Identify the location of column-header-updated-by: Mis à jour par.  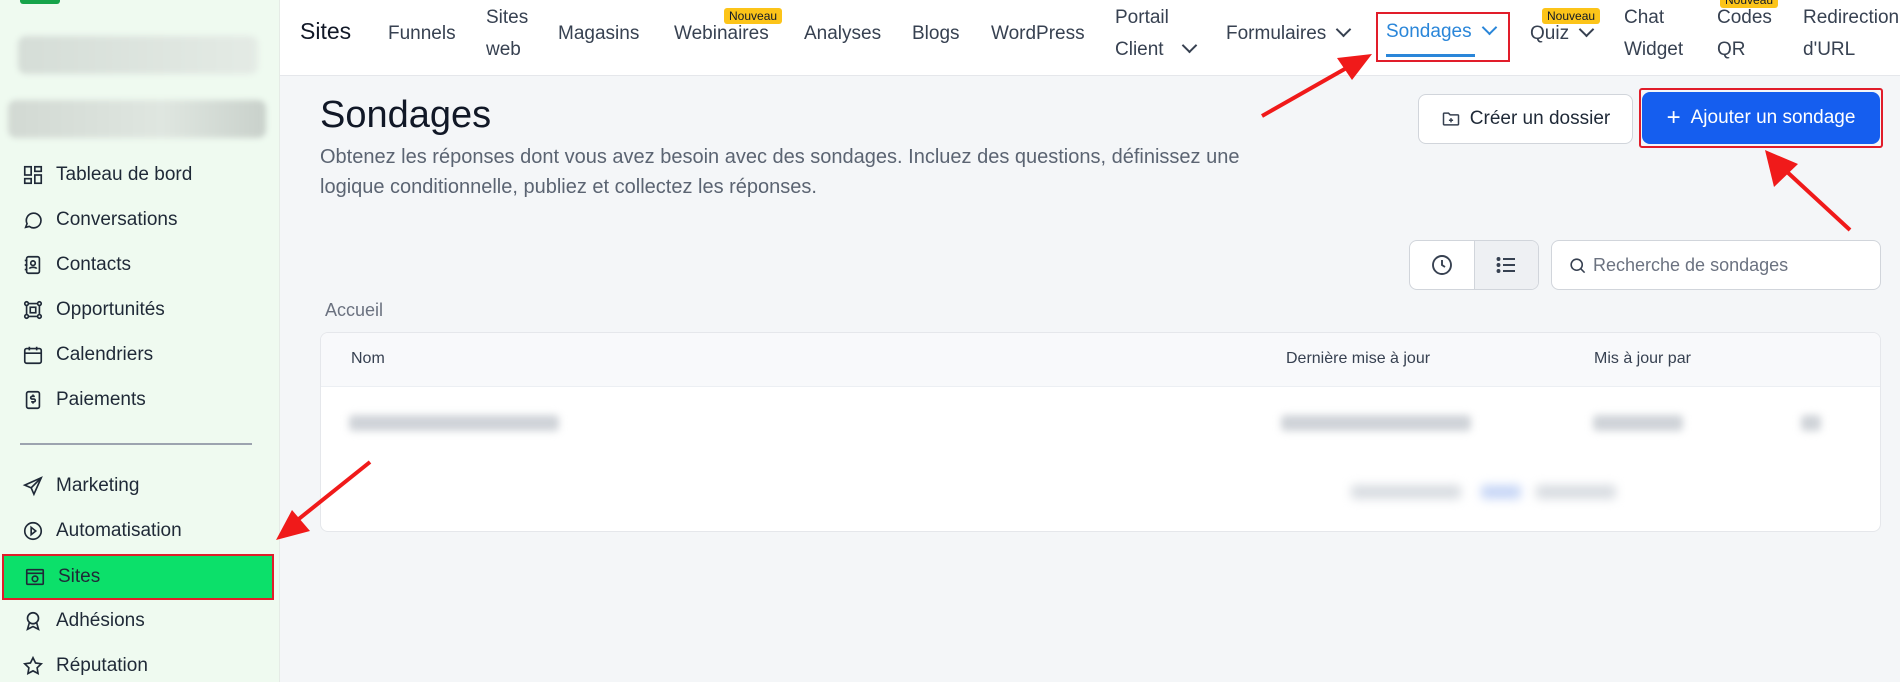
(1642, 359).